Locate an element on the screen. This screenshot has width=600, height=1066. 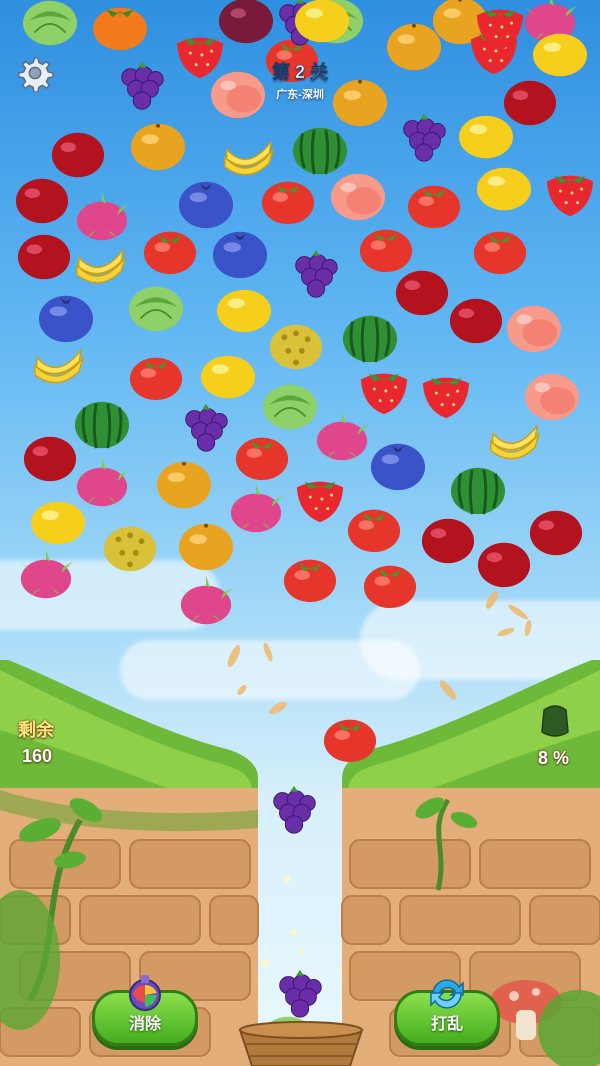
progress-percent: 8 % is located at coordinates (554, 758).